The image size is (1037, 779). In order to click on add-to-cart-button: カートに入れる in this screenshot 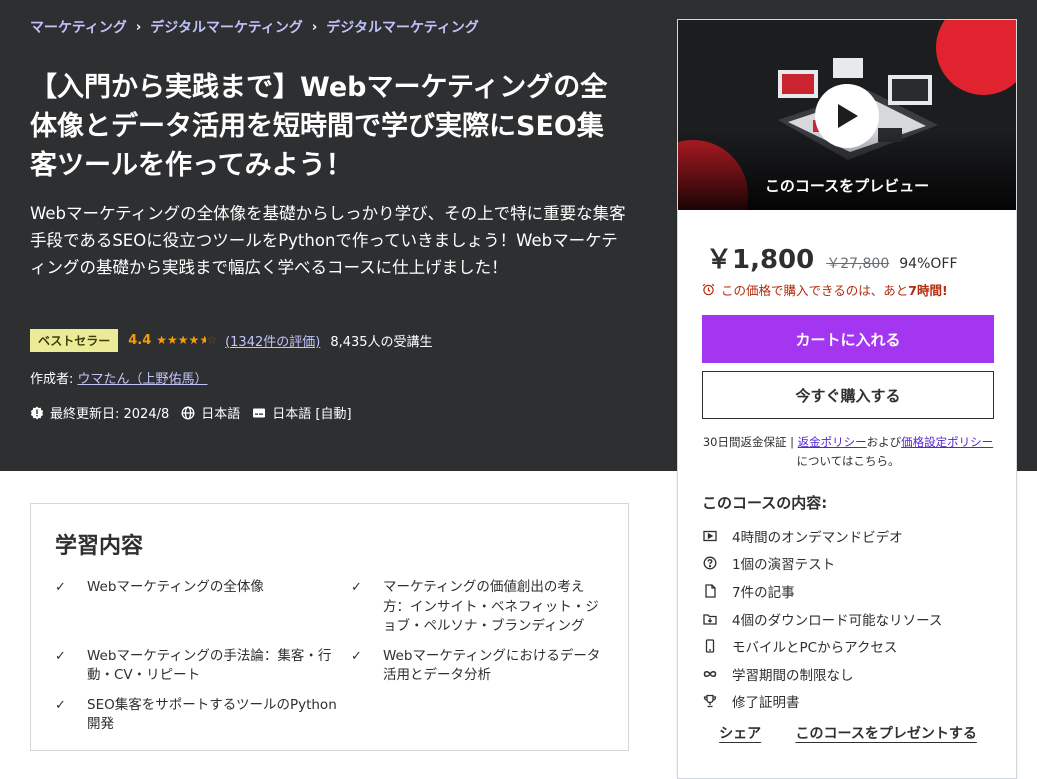, I will do `click(848, 339)`.